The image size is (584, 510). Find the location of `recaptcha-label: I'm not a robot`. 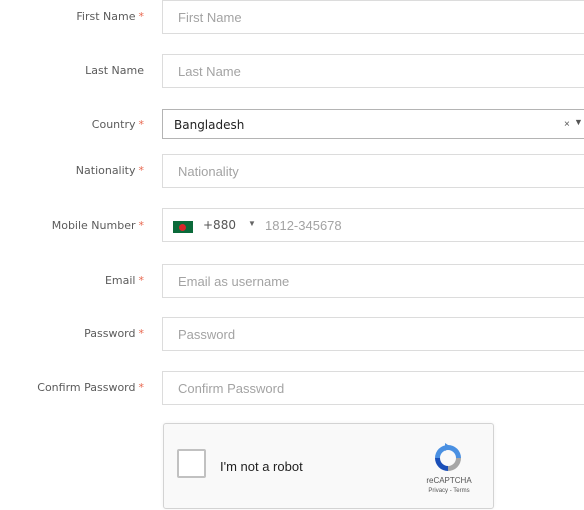

recaptcha-label: I'm not a robot is located at coordinates (261, 466).